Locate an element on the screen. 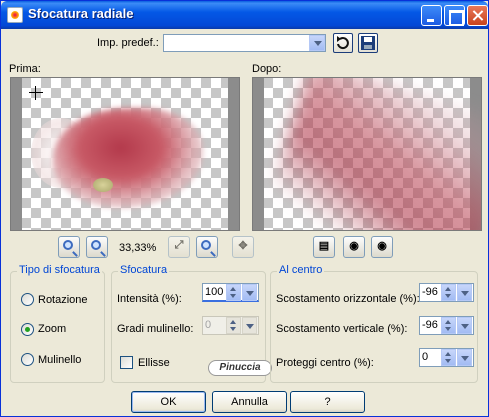 This screenshot has width=489, height=417. expand-icon: ⤢ is located at coordinates (179, 245).